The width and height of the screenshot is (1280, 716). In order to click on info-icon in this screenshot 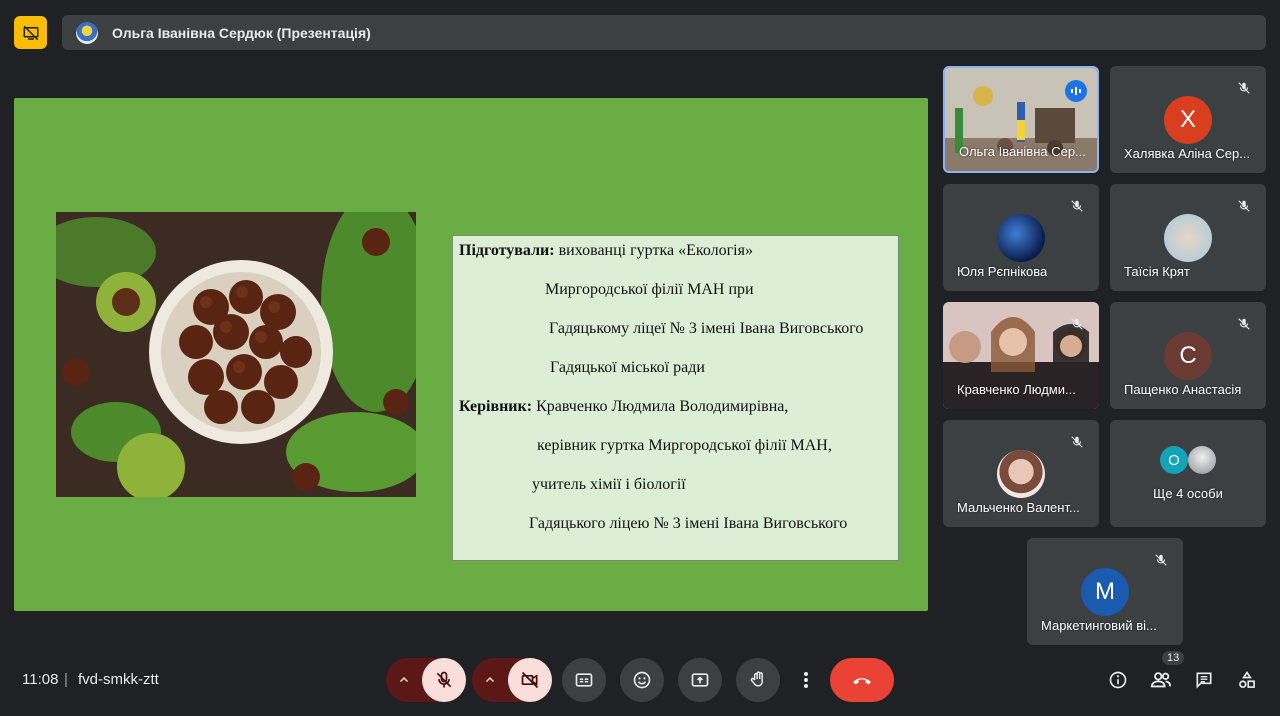, I will do `click(1118, 680)`.